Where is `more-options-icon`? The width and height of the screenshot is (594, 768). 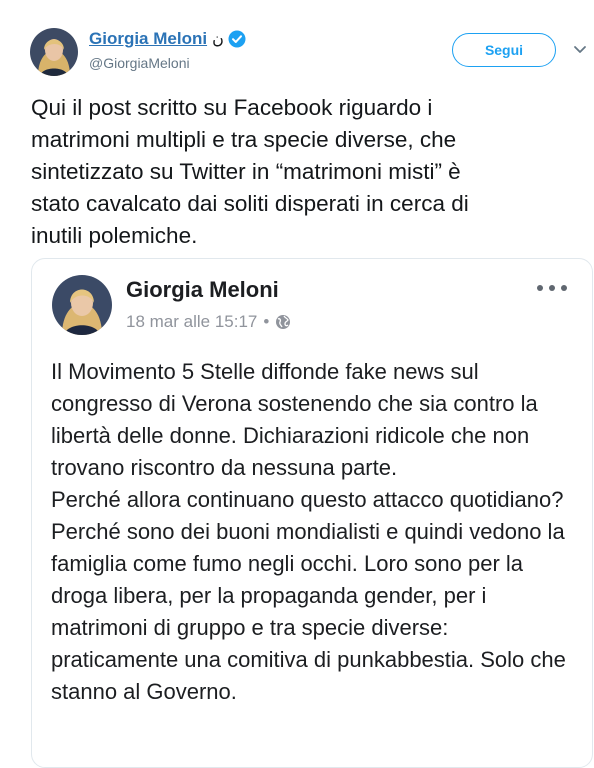
more-options-icon is located at coordinates (552, 288).